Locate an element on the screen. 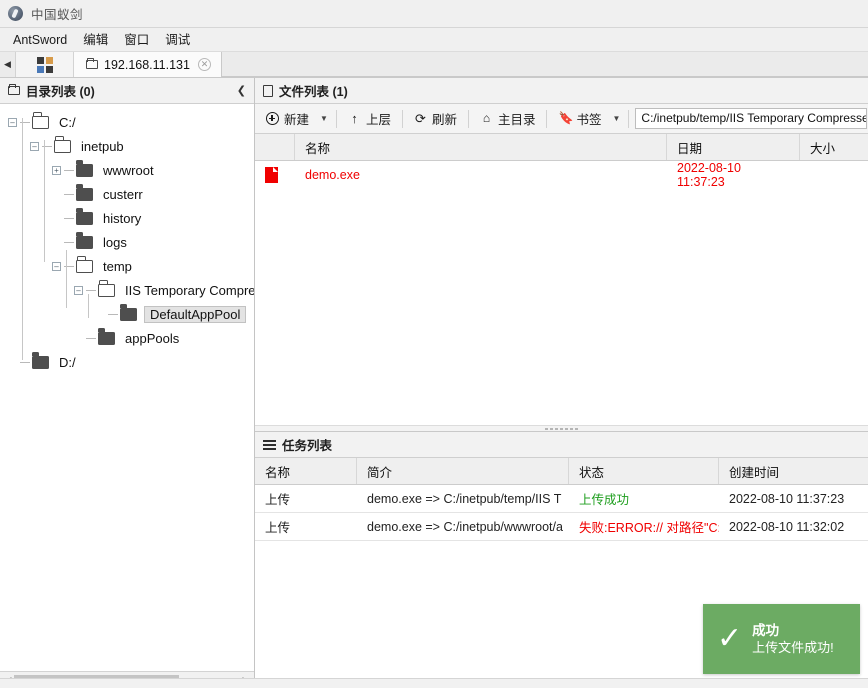 The height and width of the screenshot is (688, 868). directory-tree-header: 目录列表 (0) ❮ is located at coordinates (127, 91).